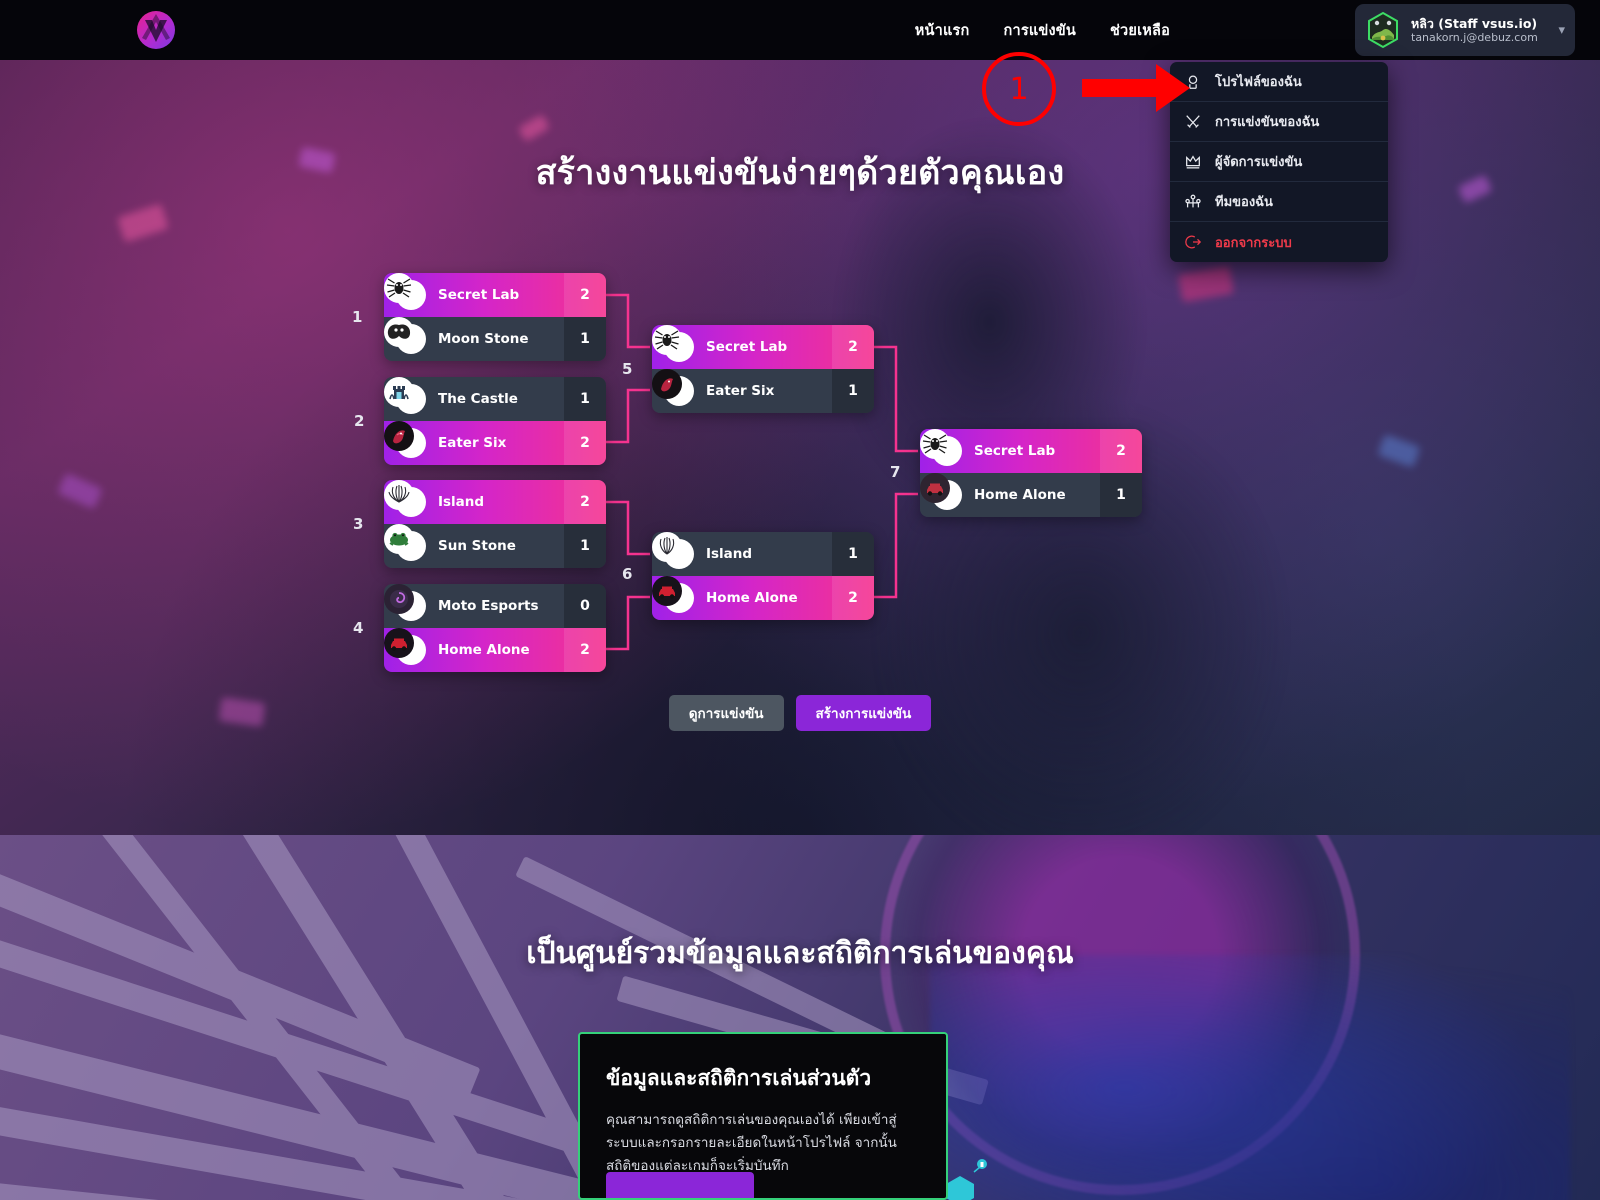 Image resolution: width=1600 pixels, height=1200 pixels. I want to click on match-number-6: 6, so click(627, 574).